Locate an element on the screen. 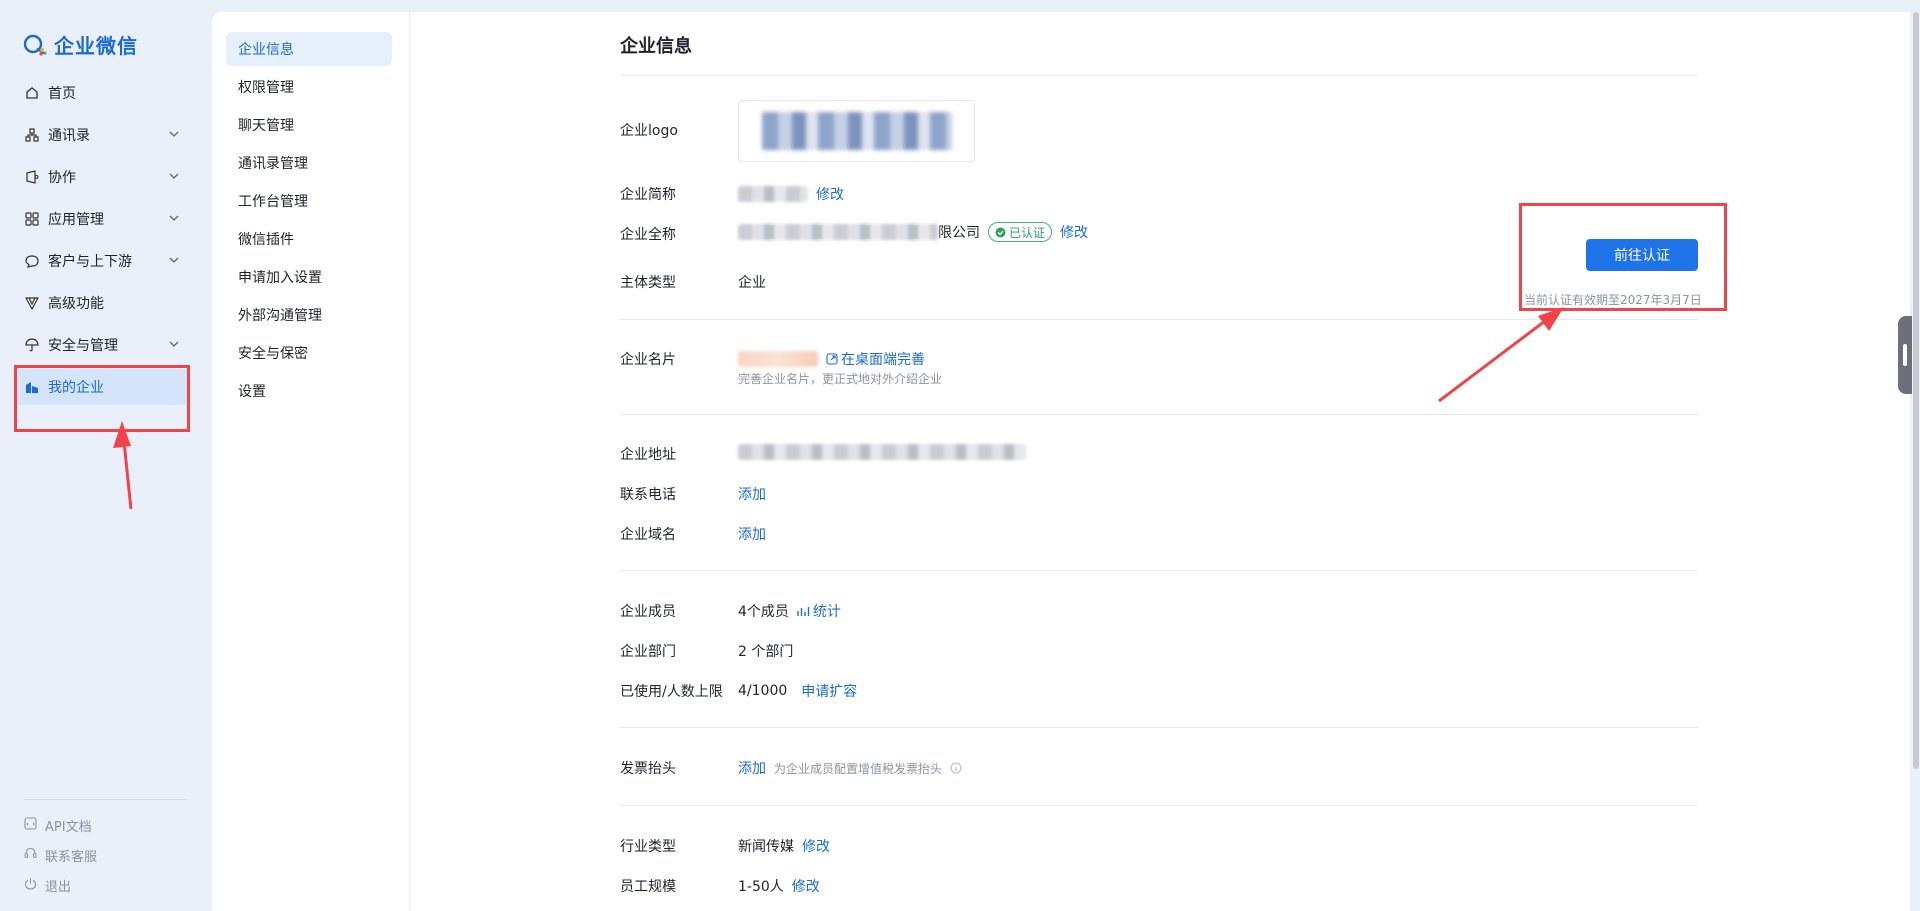 This screenshot has width=1920, height=911. edit-short-name-link: 修改 is located at coordinates (830, 194).